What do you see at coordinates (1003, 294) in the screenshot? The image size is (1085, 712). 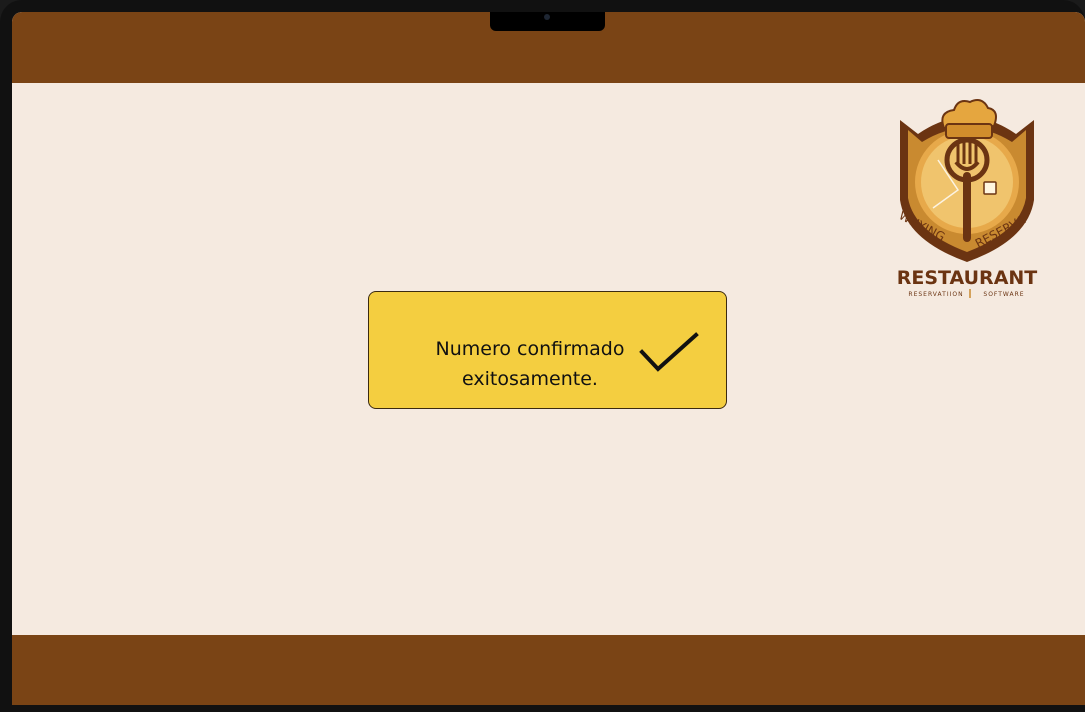 I see `logo-subtitle-right: SOFTWARE` at bounding box center [1003, 294].